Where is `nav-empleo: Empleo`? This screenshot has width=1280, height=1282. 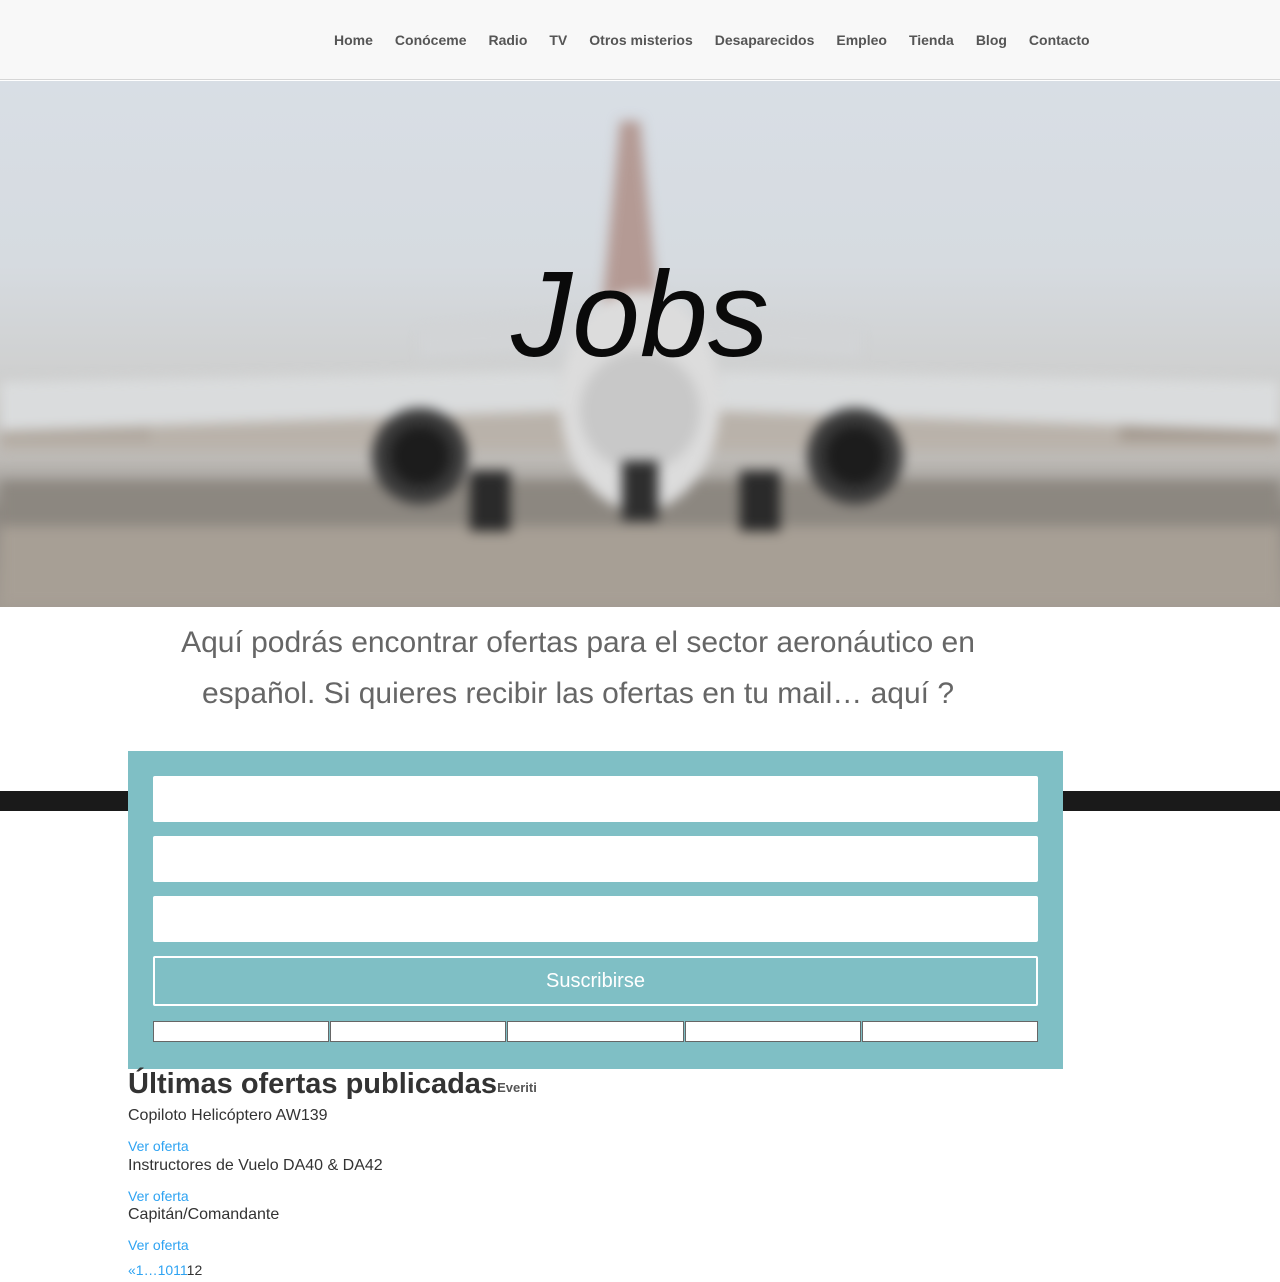
nav-empleo: Empleo is located at coordinates (861, 40).